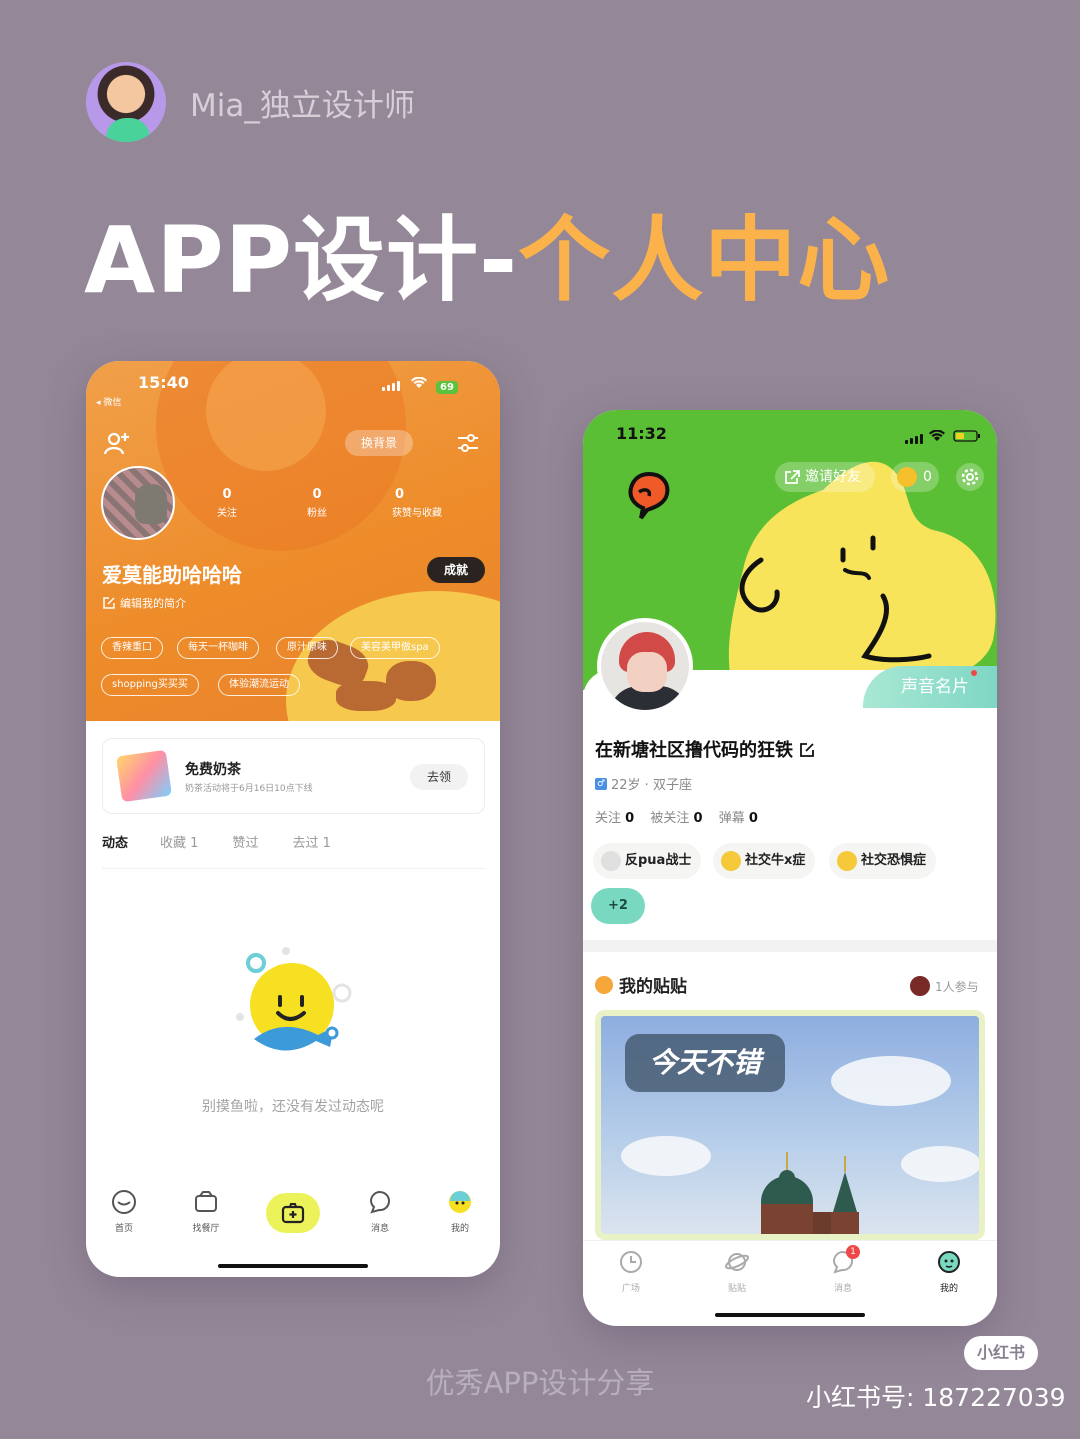 This screenshot has height=1439, width=1080. What do you see at coordinates (395, 648) in the screenshot?
I see `interest-tag: 美容美甲做spa` at bounding box center [395, 648].